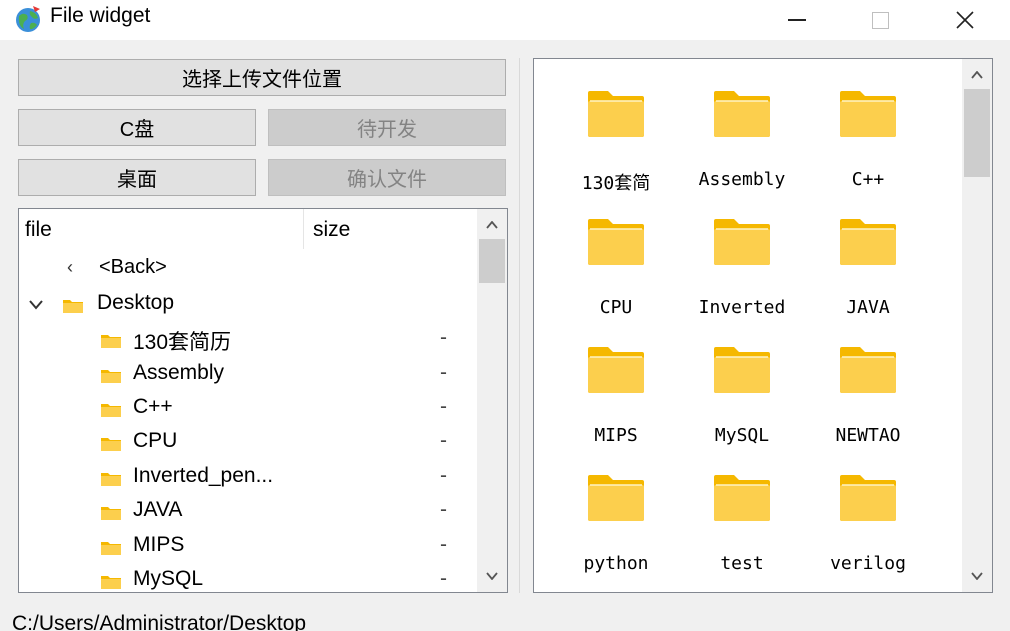  What do you see at coordinates (248, 511) in the screenshot?
I see `tree-row: JAVA -` at bounding box center [248, 511].